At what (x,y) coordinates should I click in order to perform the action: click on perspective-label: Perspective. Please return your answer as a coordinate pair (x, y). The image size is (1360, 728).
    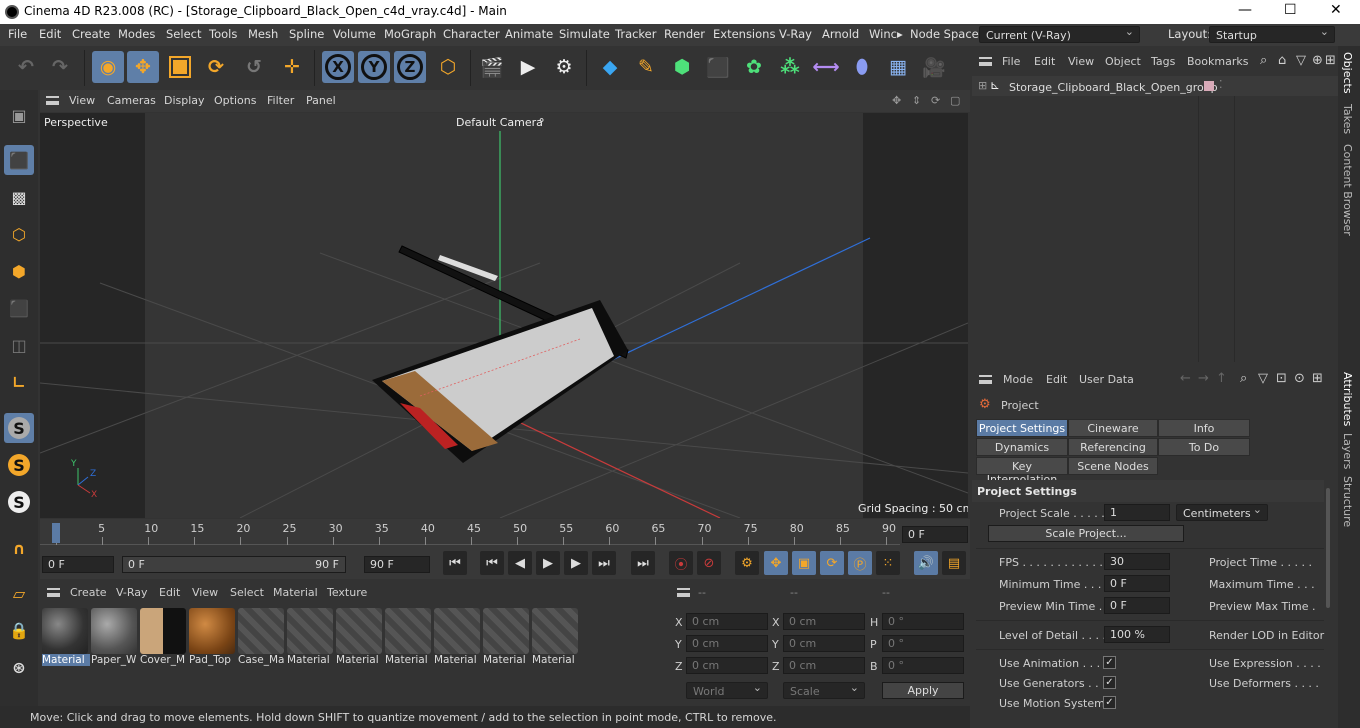
    Looking at the image, I should click on (76, 122).